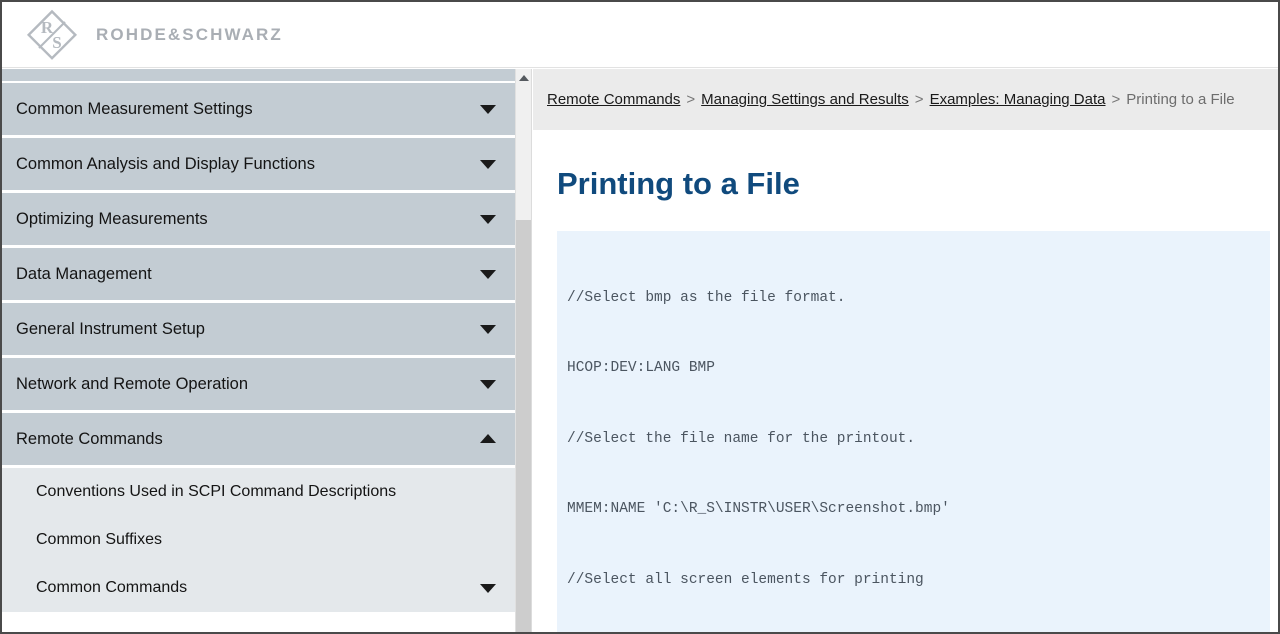 This screenshot has width=1280, height=634. What do you see at coordinates (258, 275) in the screenshot?
I see `sidebar-item-data-management: Data Management` at bounding box center [258, 275].